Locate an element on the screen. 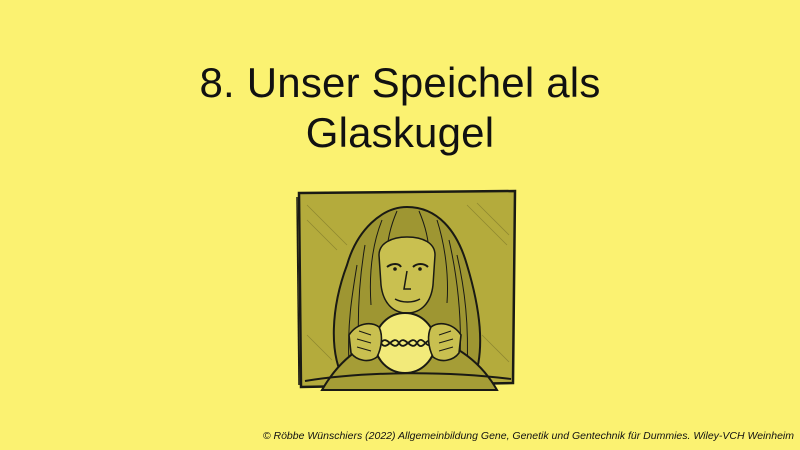 This screenshot has width=800, height=450. title-line-2: Glaskugel is located at coordinates (400, 132).